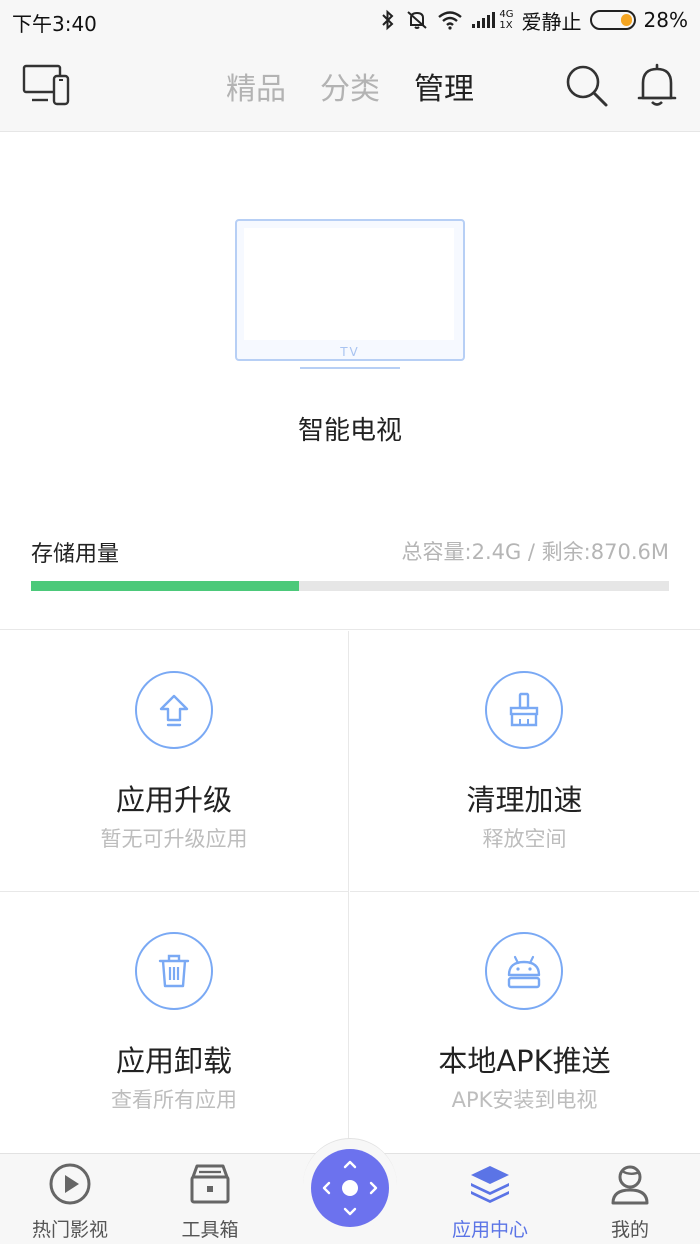  I want to click on tv-icon: TV, so click(350, 294).